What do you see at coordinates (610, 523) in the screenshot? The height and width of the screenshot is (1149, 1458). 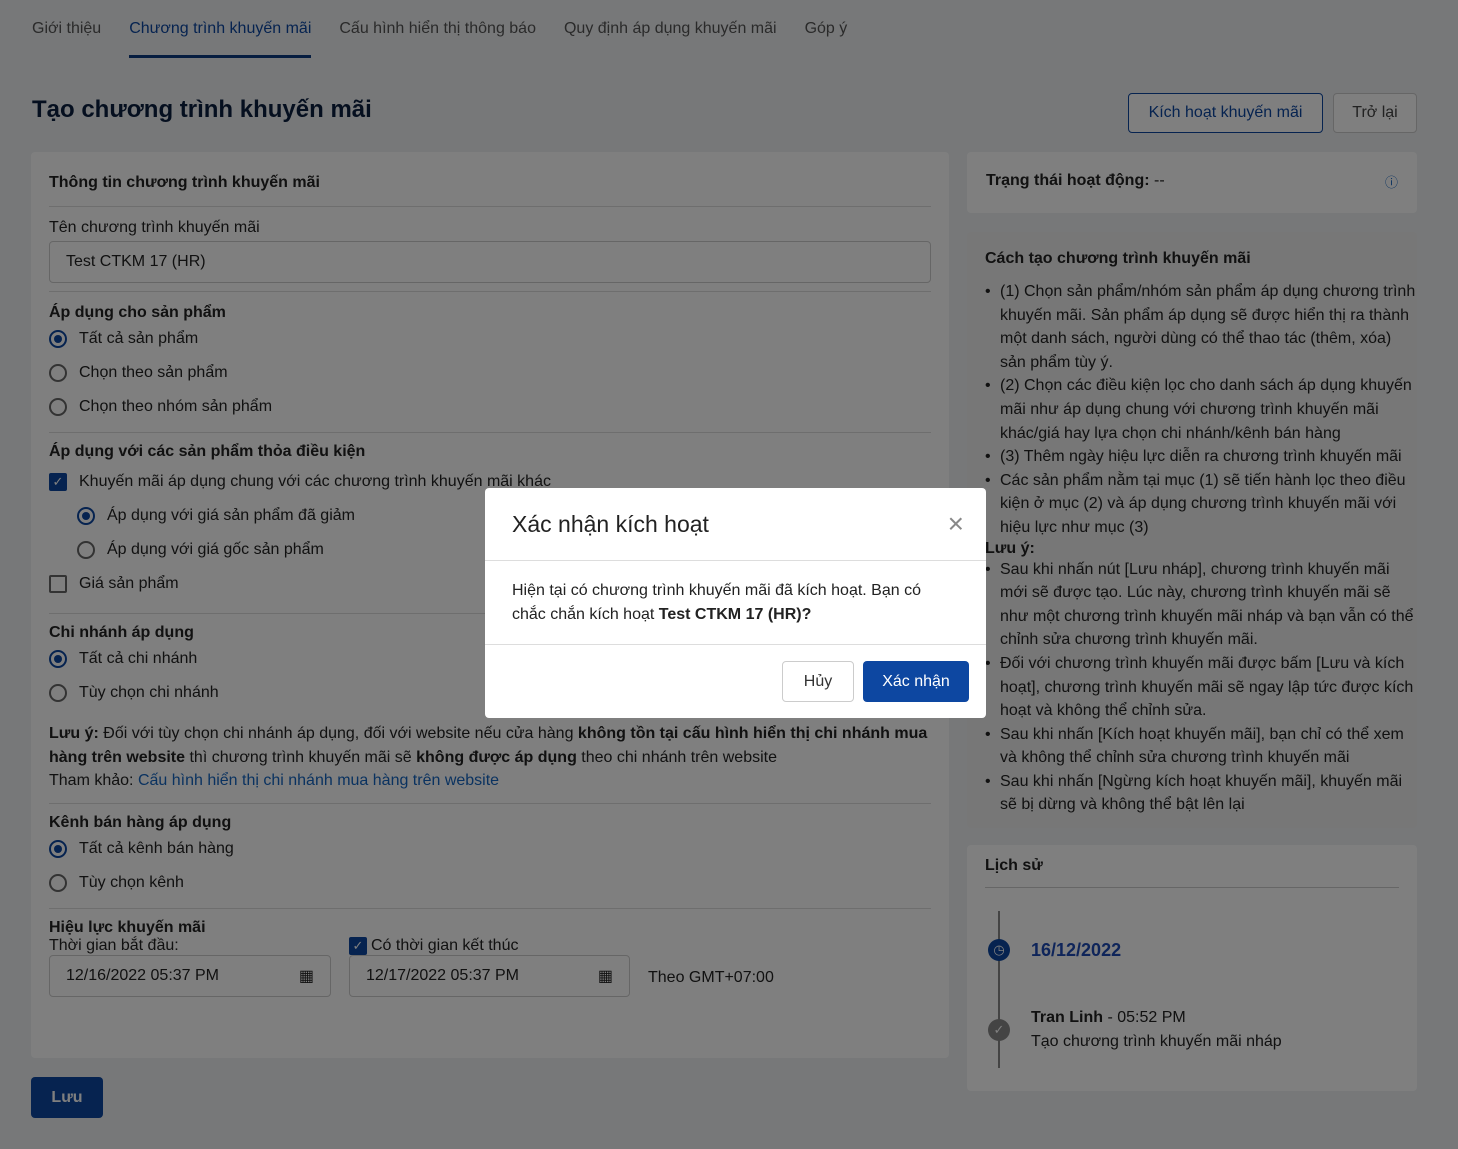 I see `modal-title: Xác nhận kích hoạt` at bounding box center [610, 523].